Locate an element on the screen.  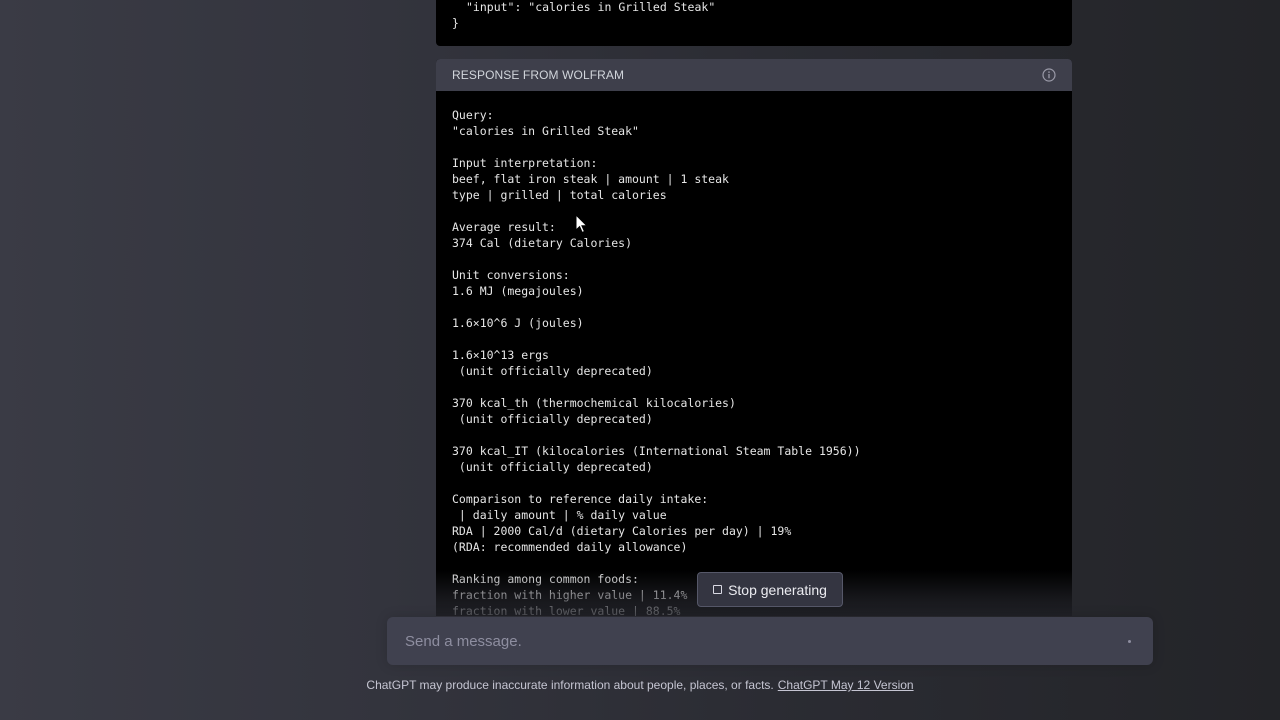
response-line: Query: is located at coordinates (473, 115).